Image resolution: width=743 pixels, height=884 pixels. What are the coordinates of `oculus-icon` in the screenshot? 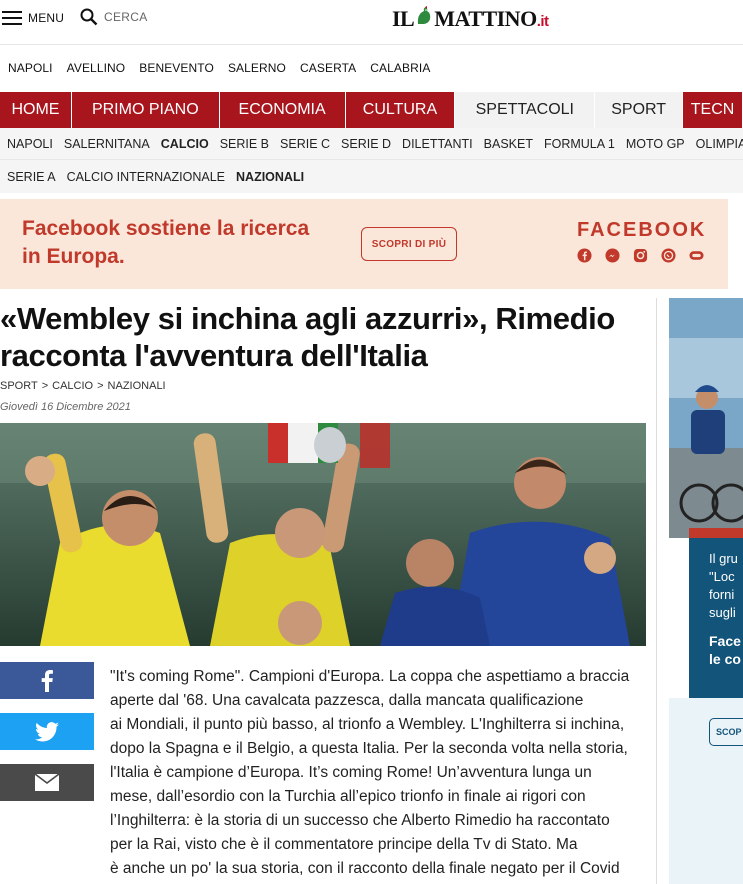 It's located at (696, 255).